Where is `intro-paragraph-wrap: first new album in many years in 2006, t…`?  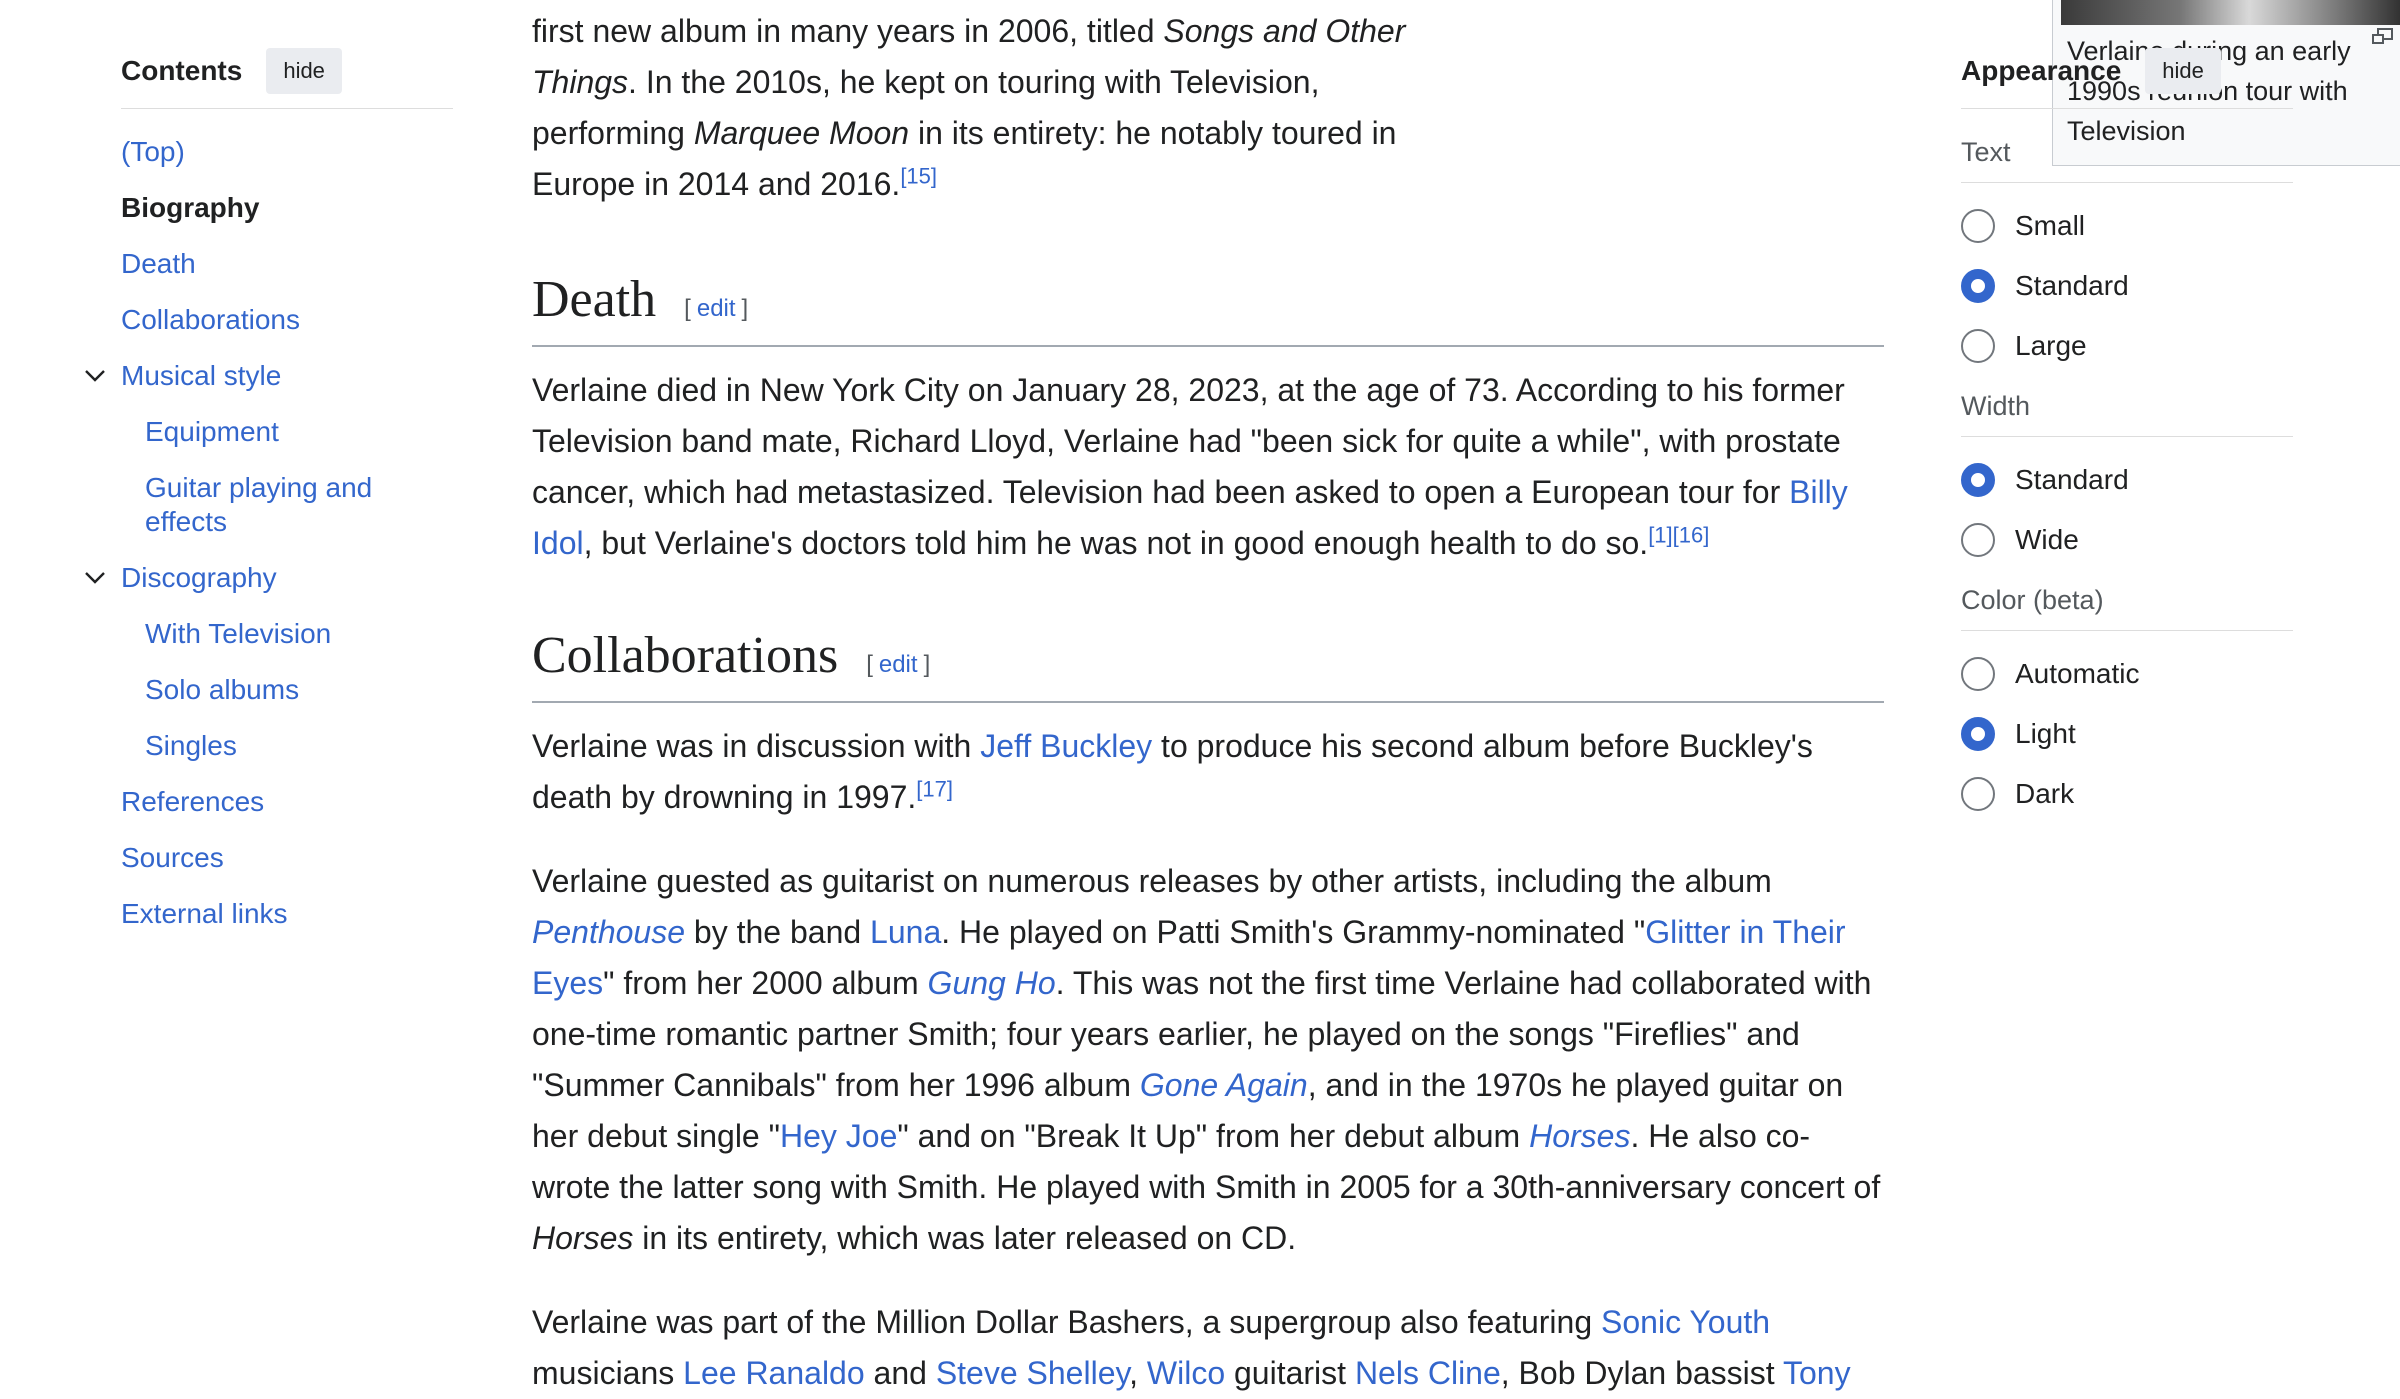 intro-paragraph-wrap: first new album in many years in 2006, t… is located at coordinates (982, 108).